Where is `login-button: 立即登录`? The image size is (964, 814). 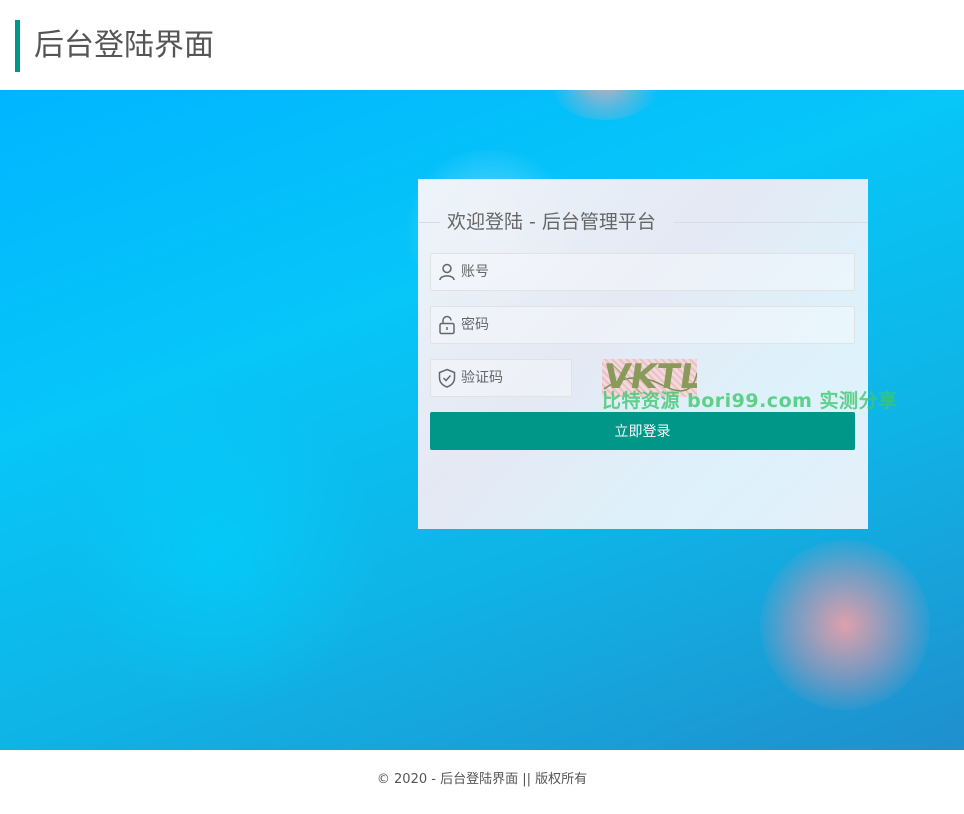
login-button: 立即登录 is located at coordinates (642, 431).